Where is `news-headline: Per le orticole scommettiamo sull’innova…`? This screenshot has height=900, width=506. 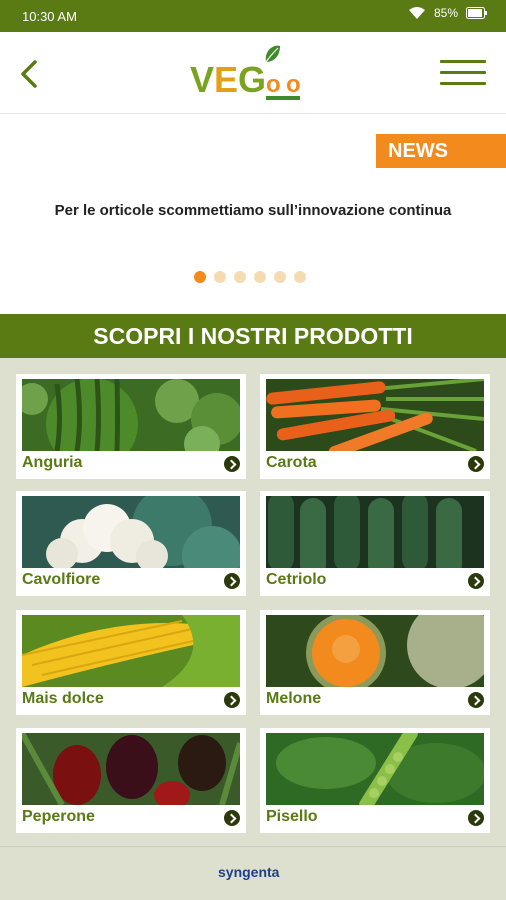
news-headline: Per le orticole scommettiamo sull’innova… is located at coordinates (253, 211).